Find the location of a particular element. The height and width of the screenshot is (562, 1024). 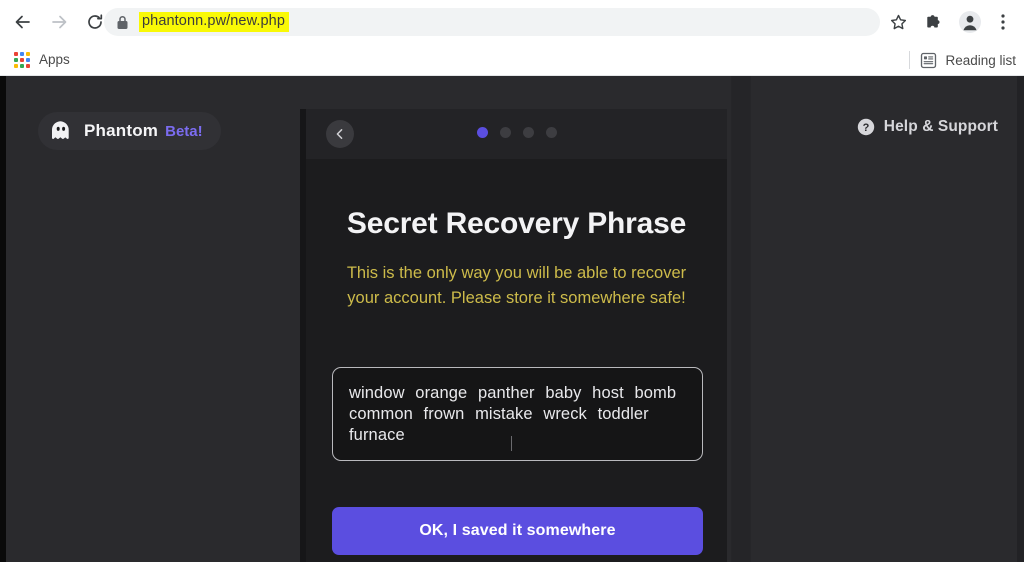

extensions-button is located at coordinates (934, 22).